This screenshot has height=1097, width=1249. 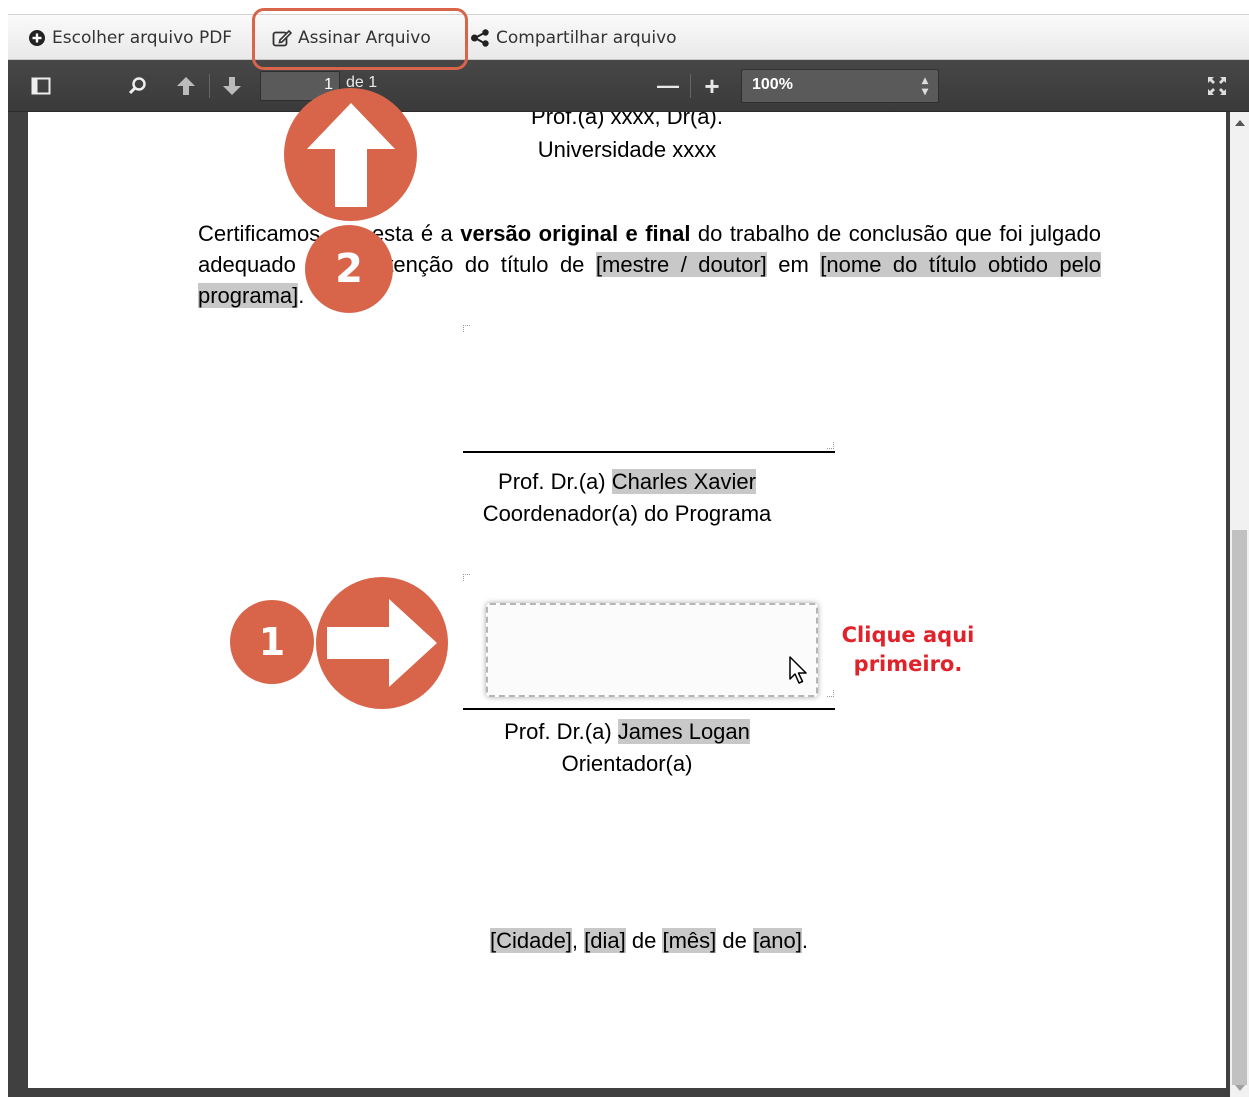 I want to click on place-date-line: [Cidade], [dia] de [mês] de [ano]., so click(x=627, y=941).